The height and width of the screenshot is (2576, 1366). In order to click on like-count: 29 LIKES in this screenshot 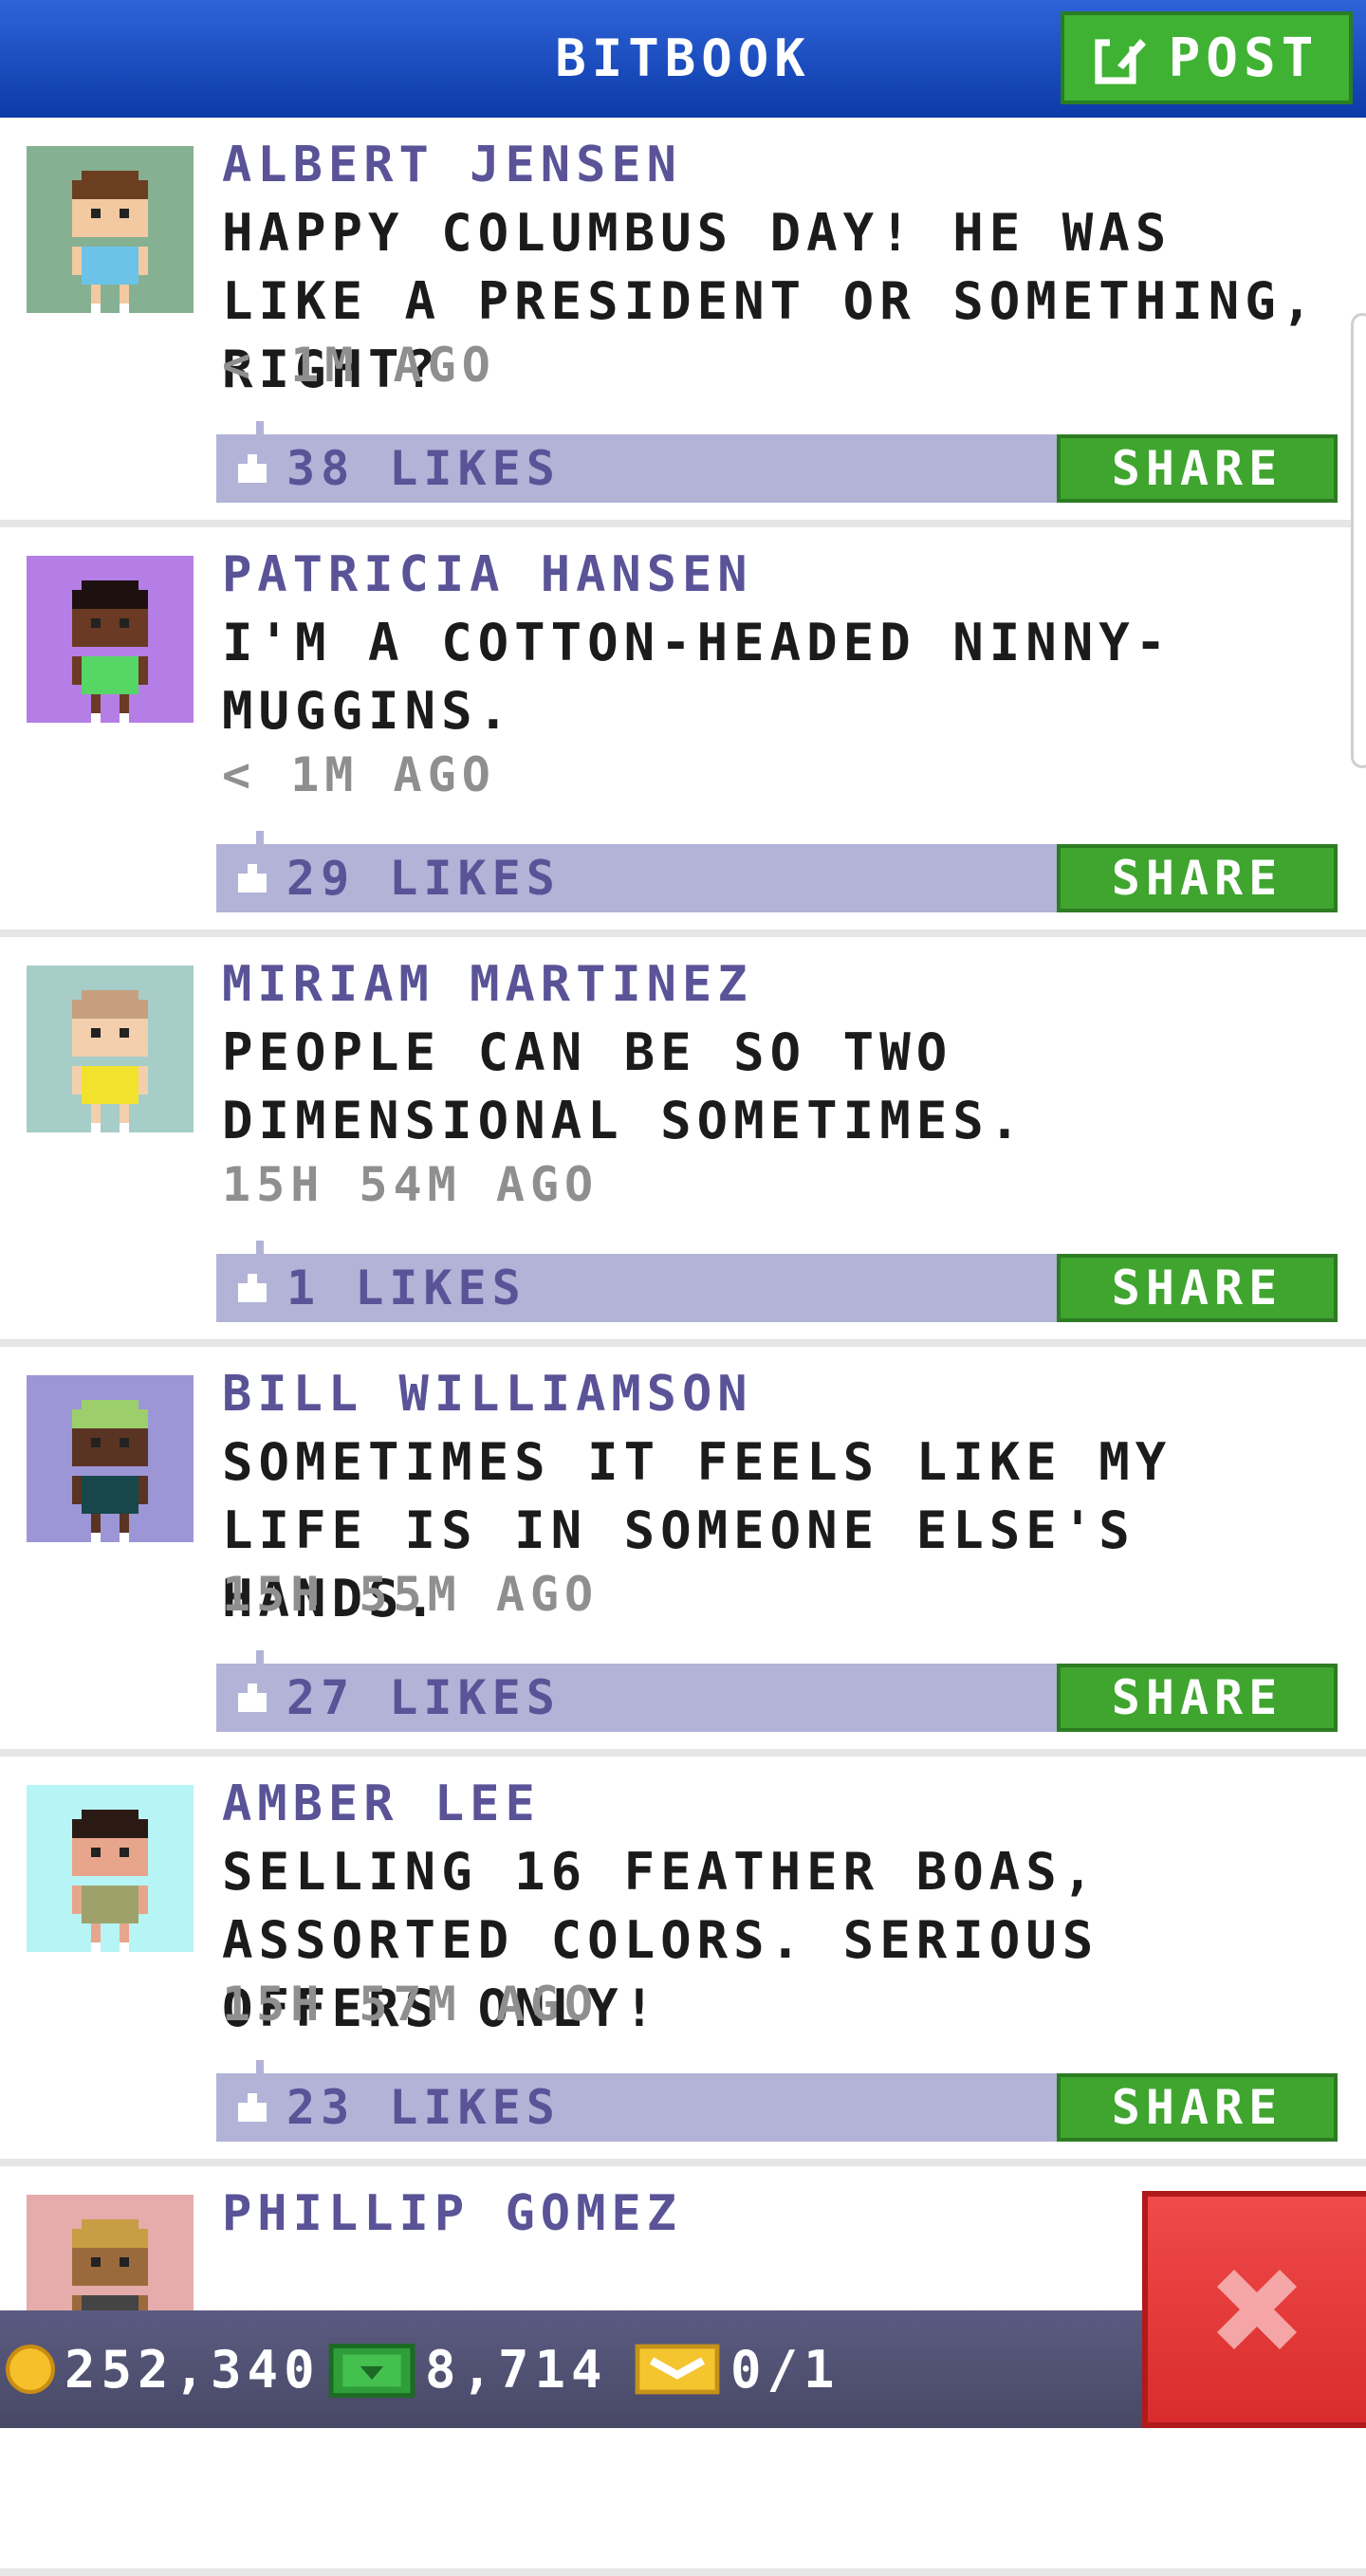, I will do `click(423, 878)`.